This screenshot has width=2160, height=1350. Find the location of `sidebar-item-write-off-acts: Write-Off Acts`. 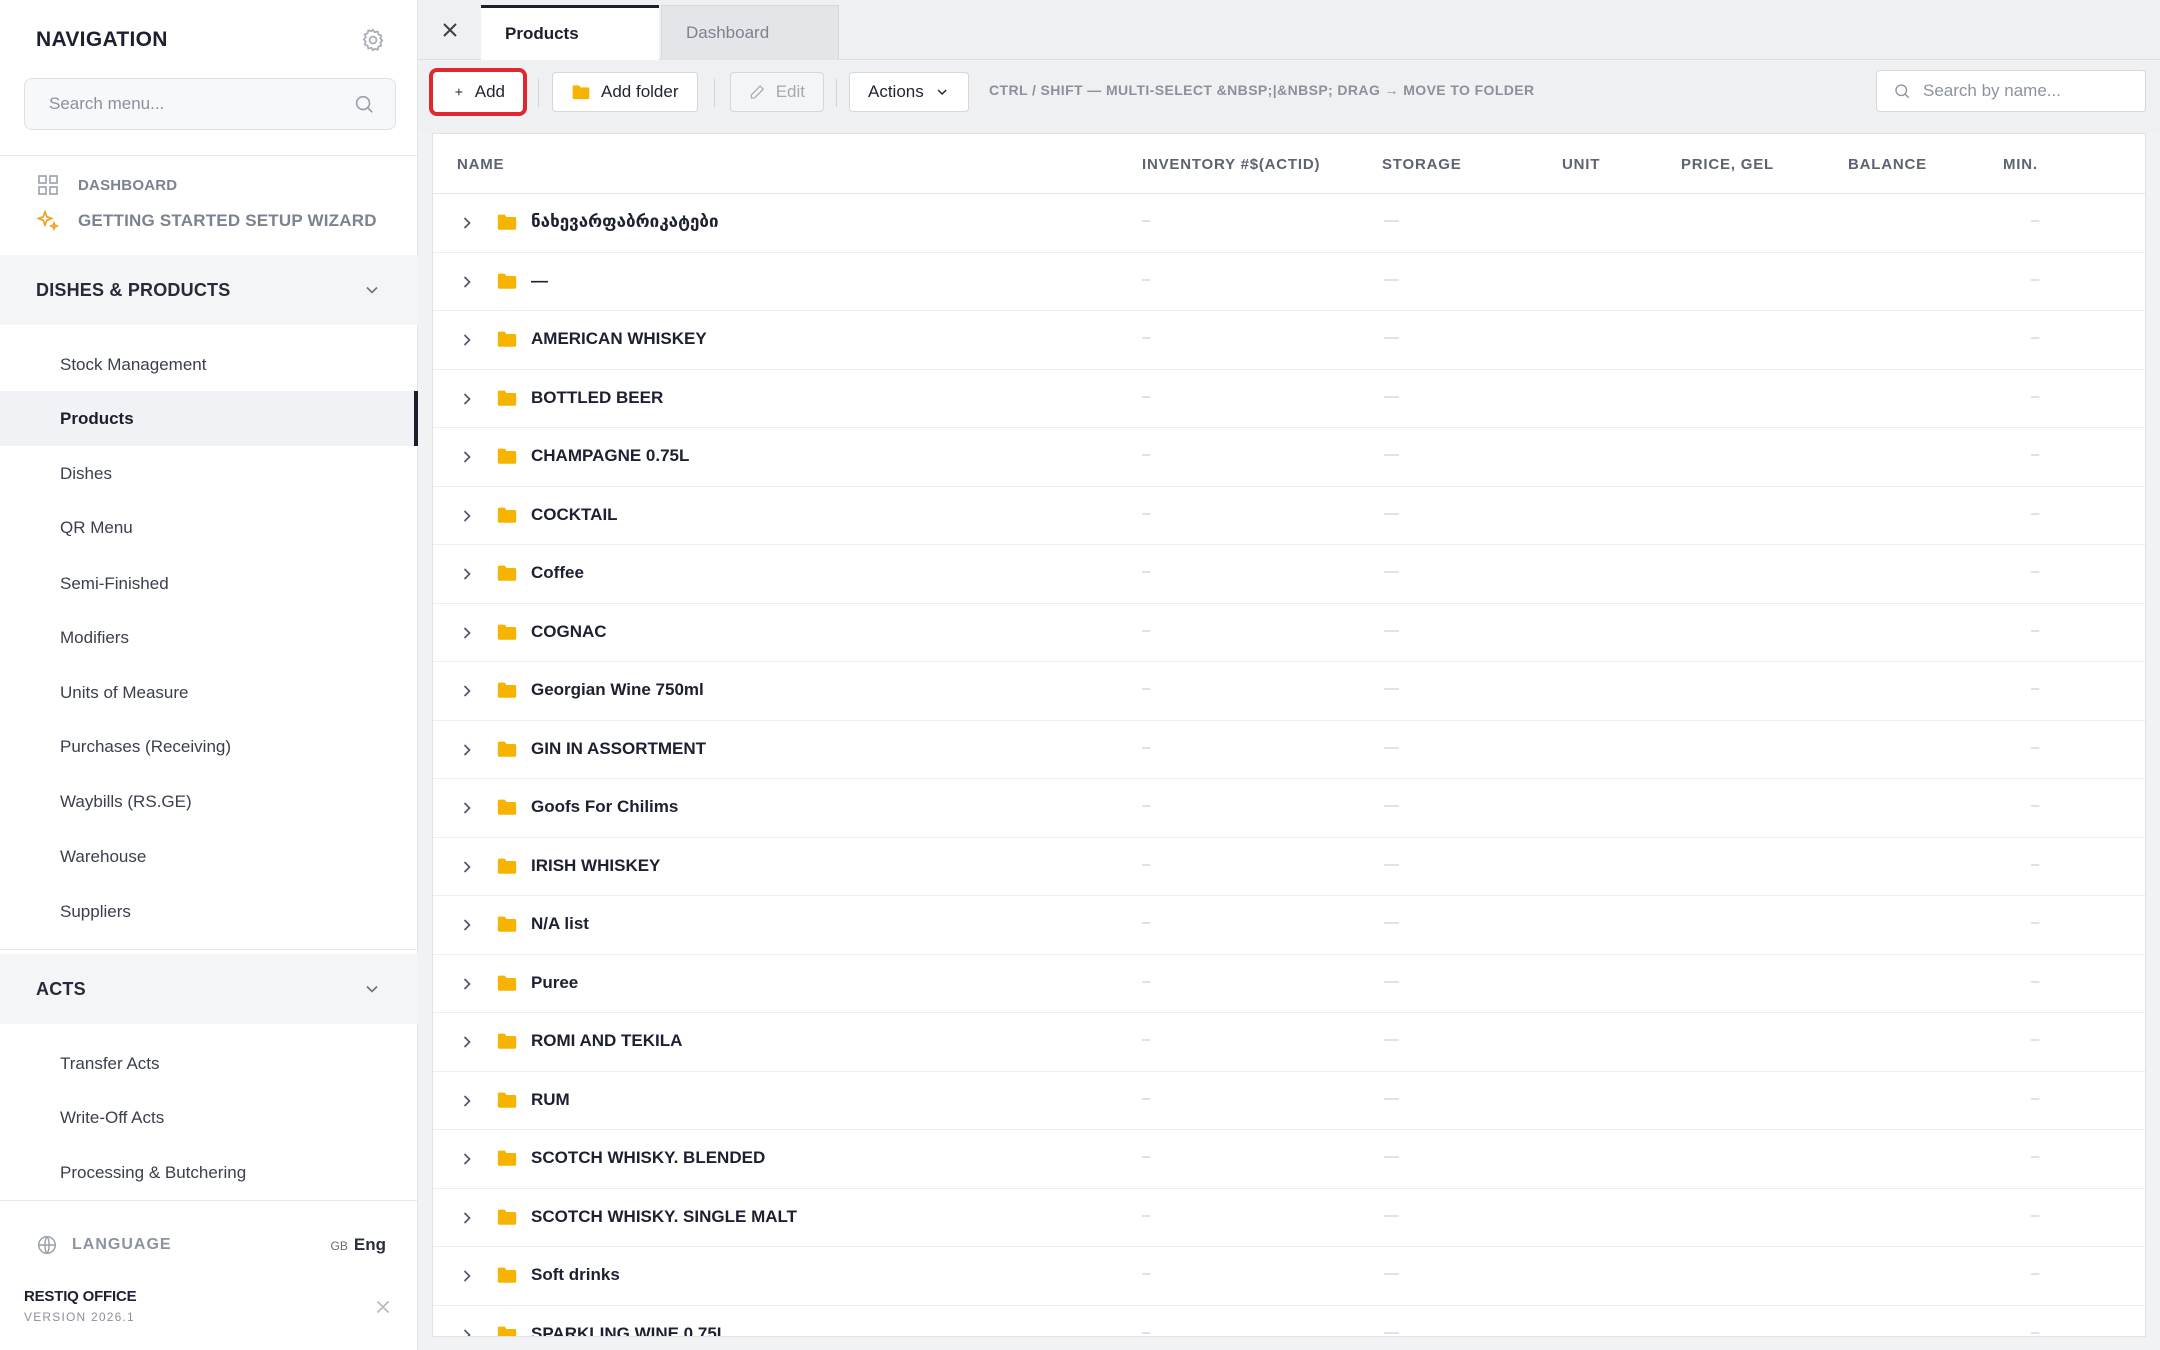

sidebar-item-write-off-acts: Write-Off Acts is located at coordinates (209, 1117).